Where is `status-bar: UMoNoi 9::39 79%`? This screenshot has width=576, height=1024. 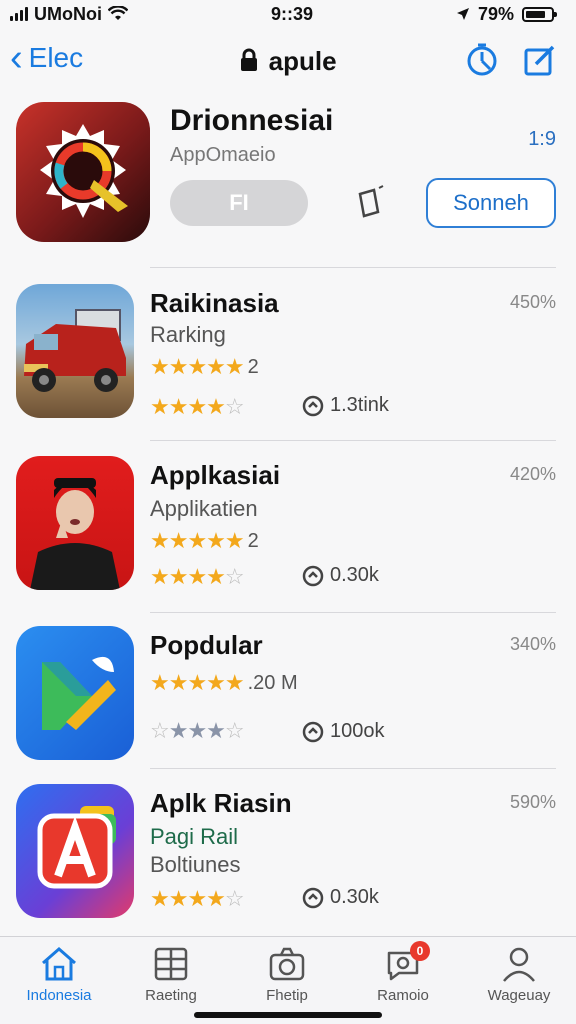
status-bar: UMoNoi 9::39 79% is located at coordinates (288, 14).